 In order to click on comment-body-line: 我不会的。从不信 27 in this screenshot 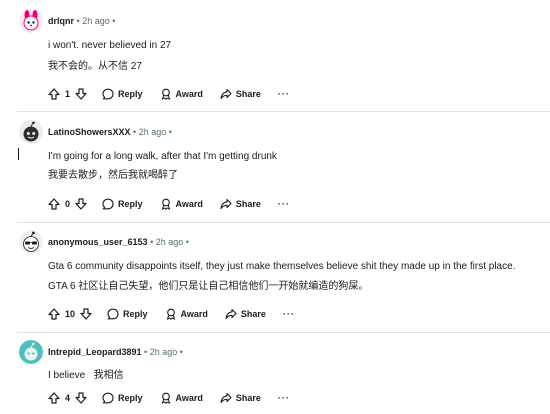, I will do `click(95, 66)`.